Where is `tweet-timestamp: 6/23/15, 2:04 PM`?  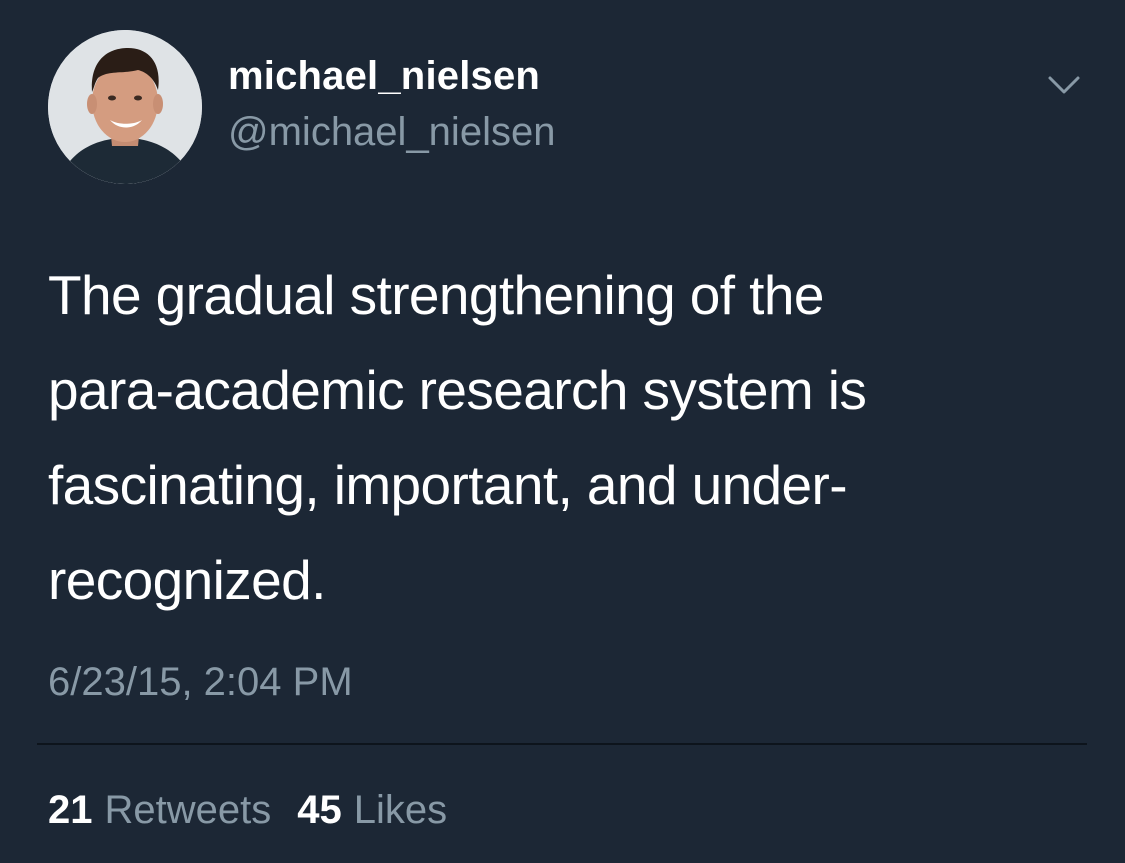 tweet-timestamp: 6/23/15, 2:04 PM is located at coordinates (200, 682).